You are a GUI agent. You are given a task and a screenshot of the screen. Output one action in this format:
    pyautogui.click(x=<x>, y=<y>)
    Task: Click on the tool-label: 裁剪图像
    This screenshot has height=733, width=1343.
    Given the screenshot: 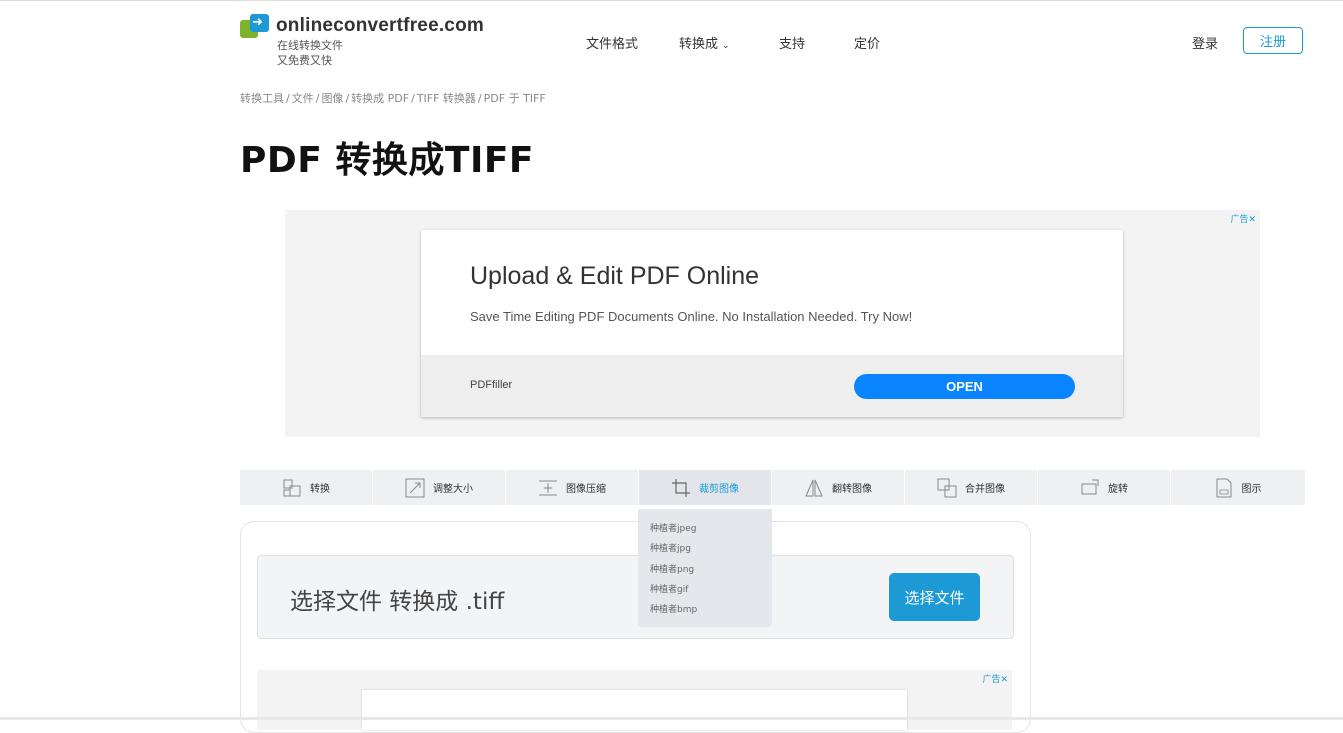 What is the action you would take?
    pyautogui.click(x=719, y=489)
    